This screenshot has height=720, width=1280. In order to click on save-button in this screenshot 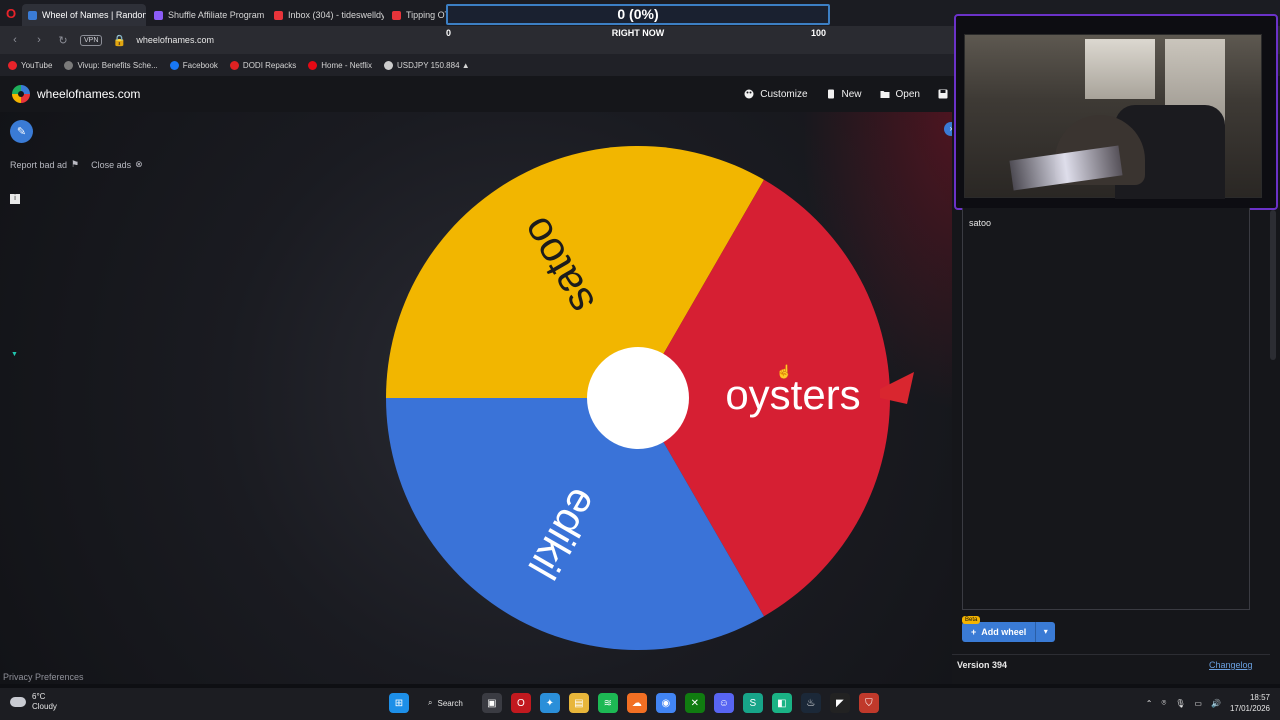, I will do `click(943, 94)`.